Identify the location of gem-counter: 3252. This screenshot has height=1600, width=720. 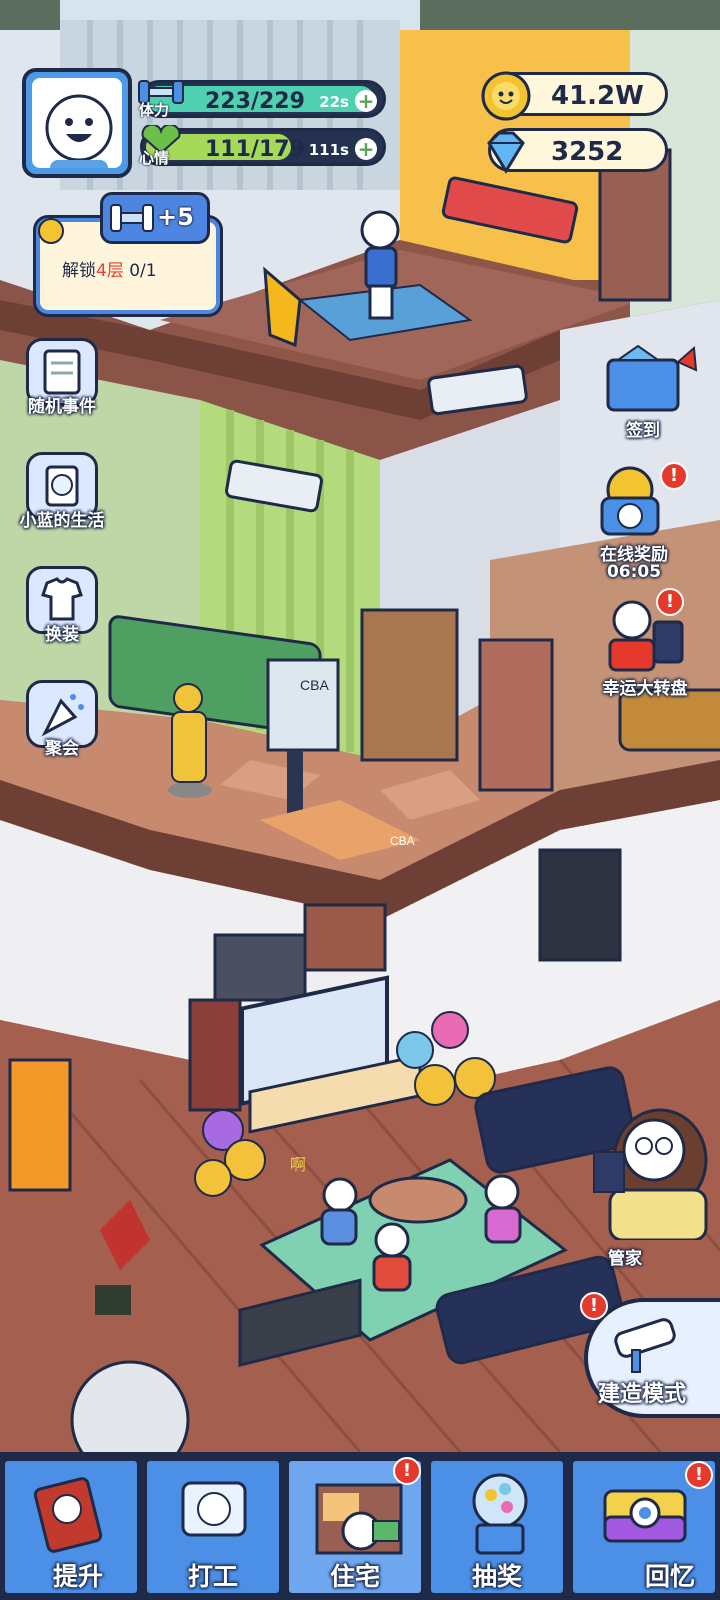
(577, 151).